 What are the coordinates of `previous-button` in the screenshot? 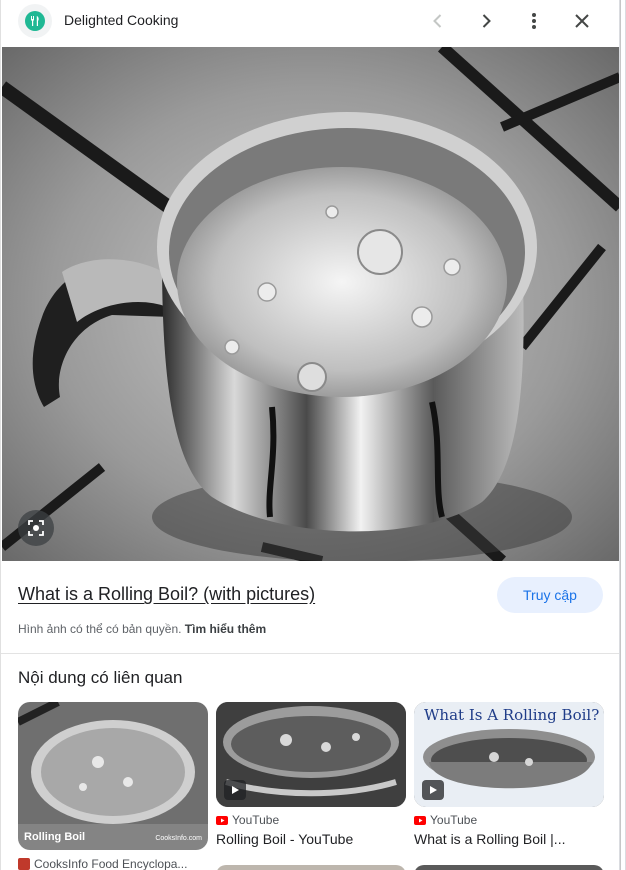 It's located at (438, 21).